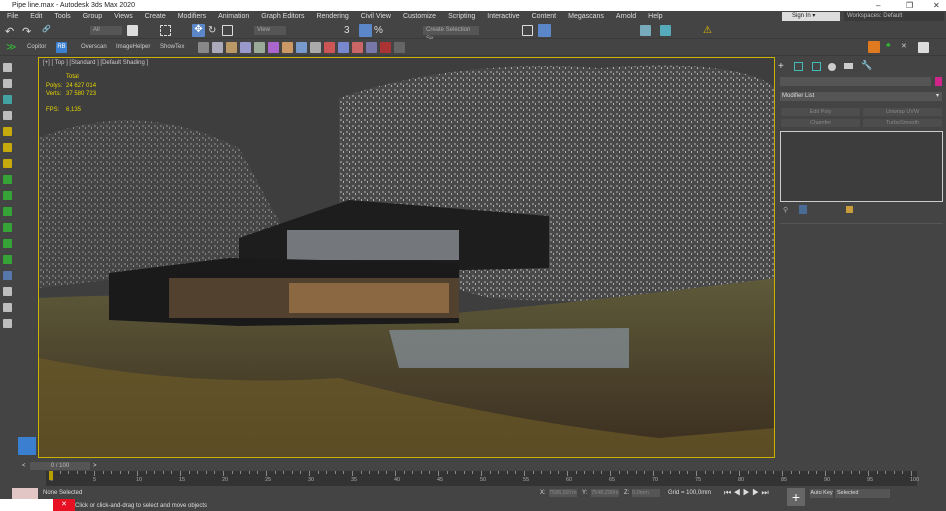 The height and width of the screenshot is (511, 946). I want to click on utilities-tab-icon: 🔧, so click(866, 65).